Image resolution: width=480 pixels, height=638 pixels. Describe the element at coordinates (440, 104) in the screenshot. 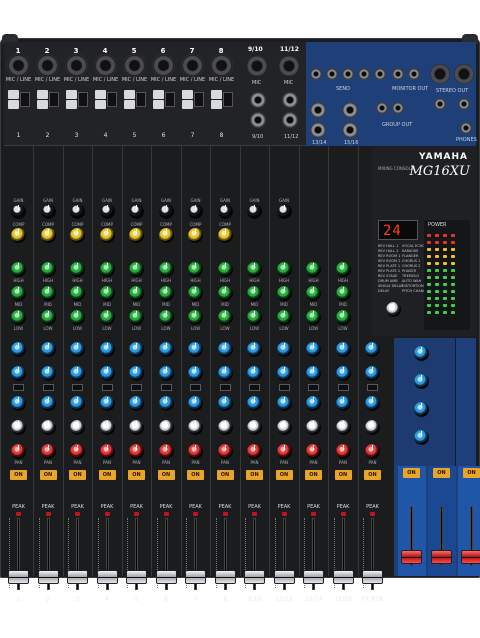

I see `stereo-out-trs-l` at that location.